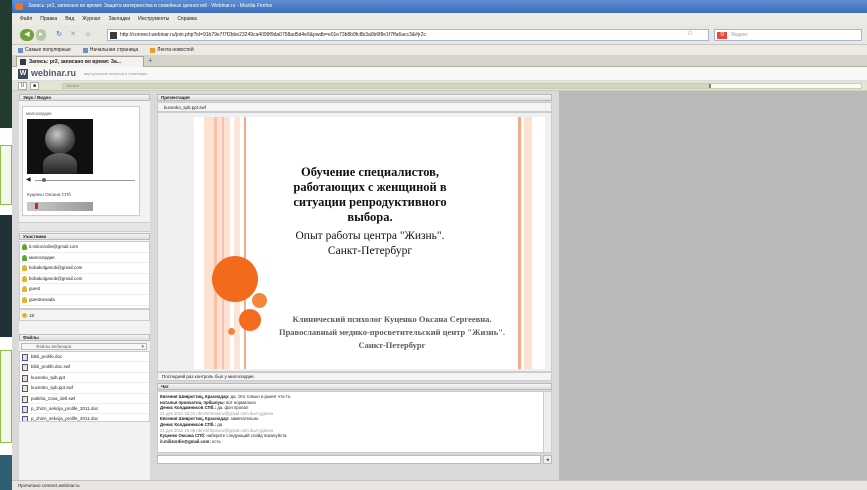 This screenshot has height=490, width=867. What do you see at coordinates (60, 206) in the screenshot?
I see `speaker-video-thumb` at bounding box center [60, 206].